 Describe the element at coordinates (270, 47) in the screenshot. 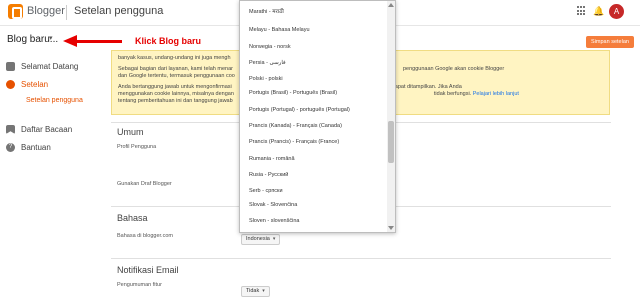

I see `dropdown-option: Norwegia - norsk` at that location.